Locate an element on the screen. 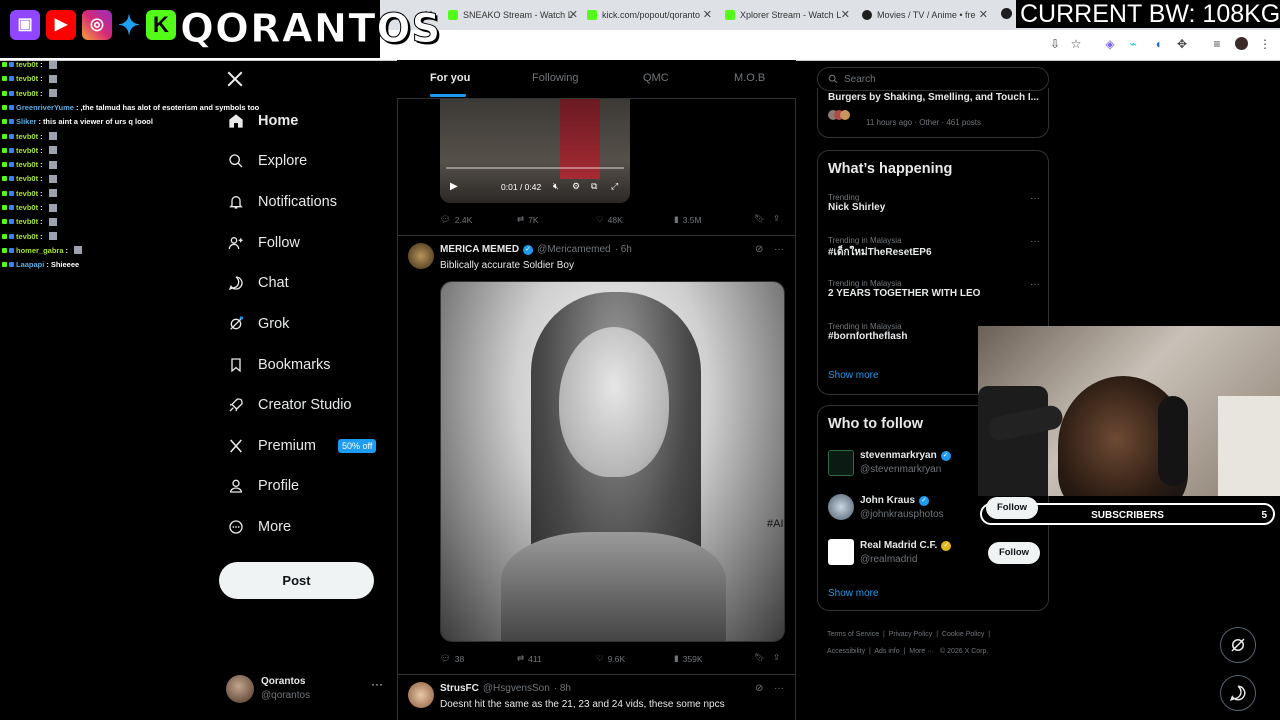  account-name: Real Madrid C.F. is located at coordinates (898, 545).